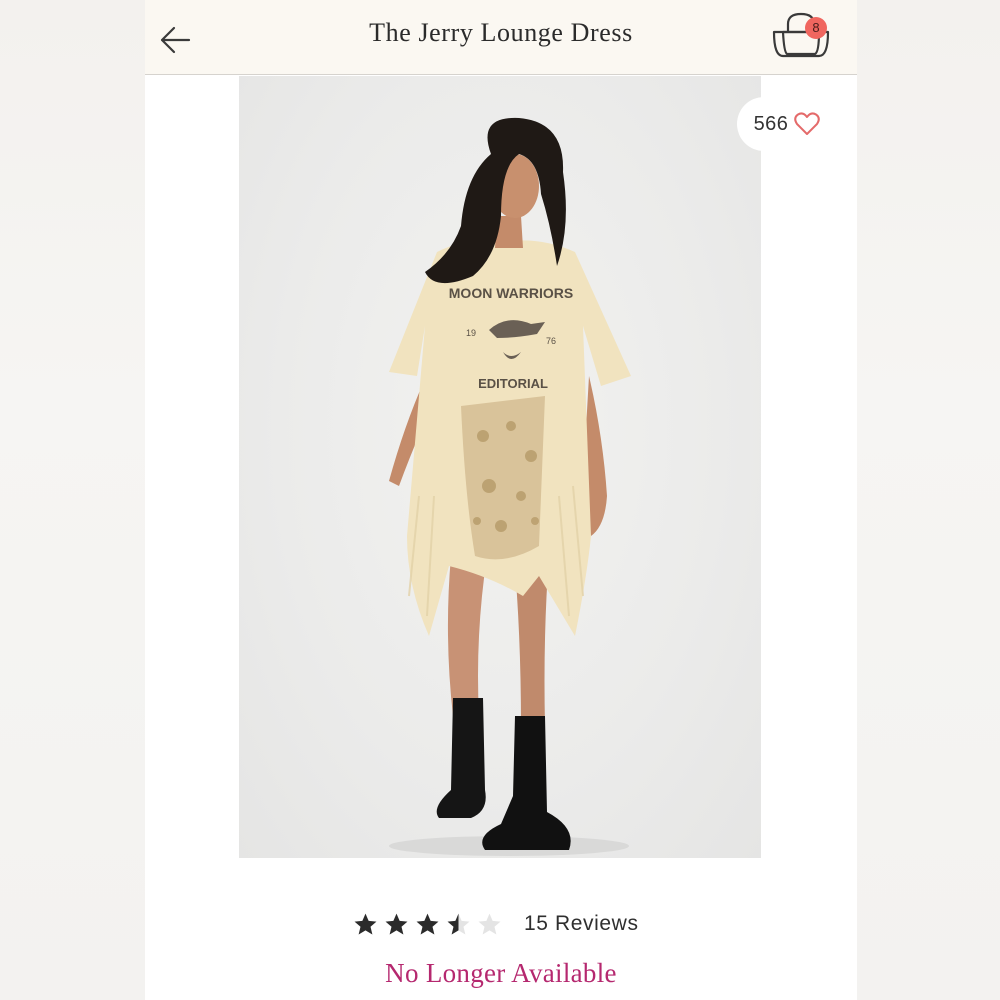 The image size is (1000, 1000). What do you see at coordinates (771, 123) in the screenshot?
I see `likes-count: 566` at bounding box center [771, 123].